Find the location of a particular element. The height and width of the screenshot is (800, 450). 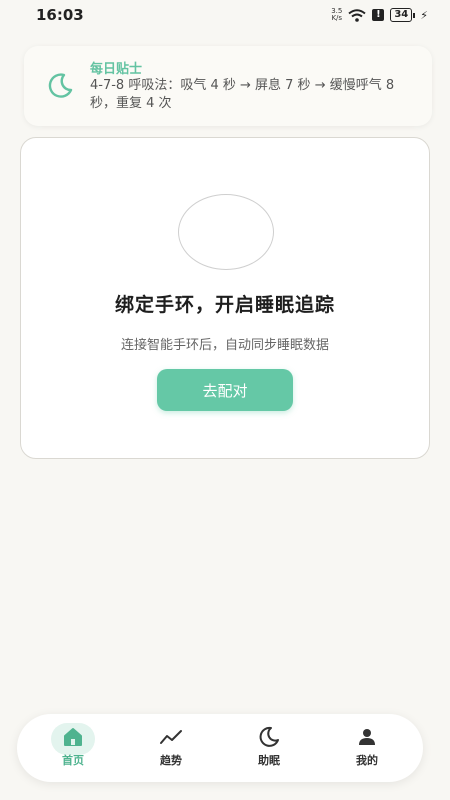

battery-icon: 34 is located at coordinates (403, 15).